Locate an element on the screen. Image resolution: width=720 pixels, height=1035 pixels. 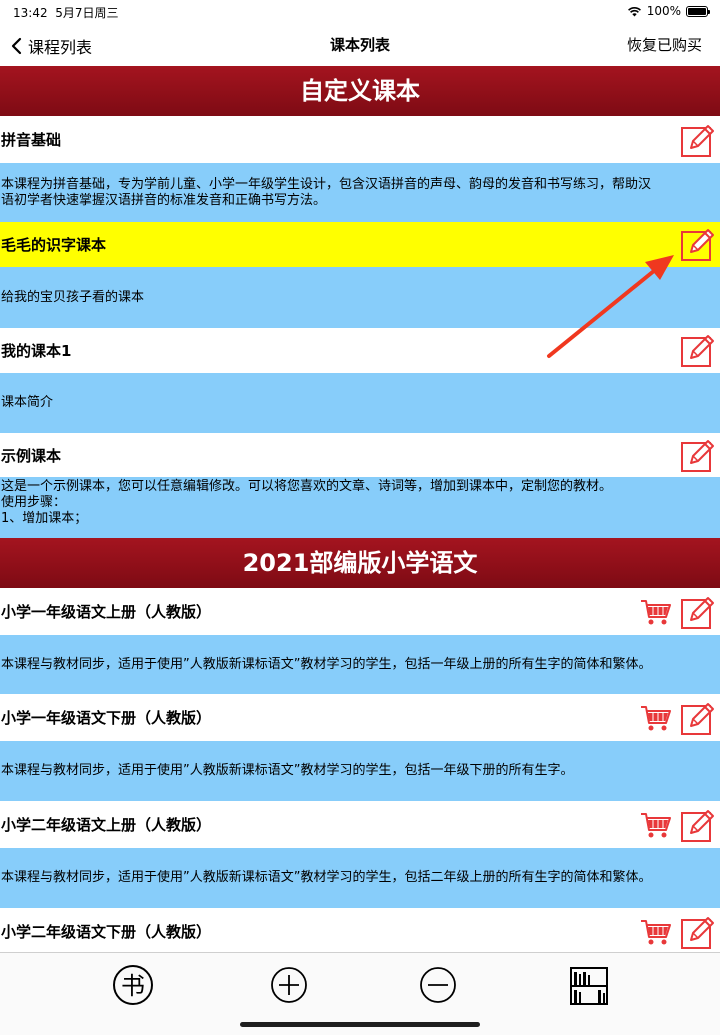
course-title-row: 小学二年级语文下册（人教版） is located at coordinates (360, 930).